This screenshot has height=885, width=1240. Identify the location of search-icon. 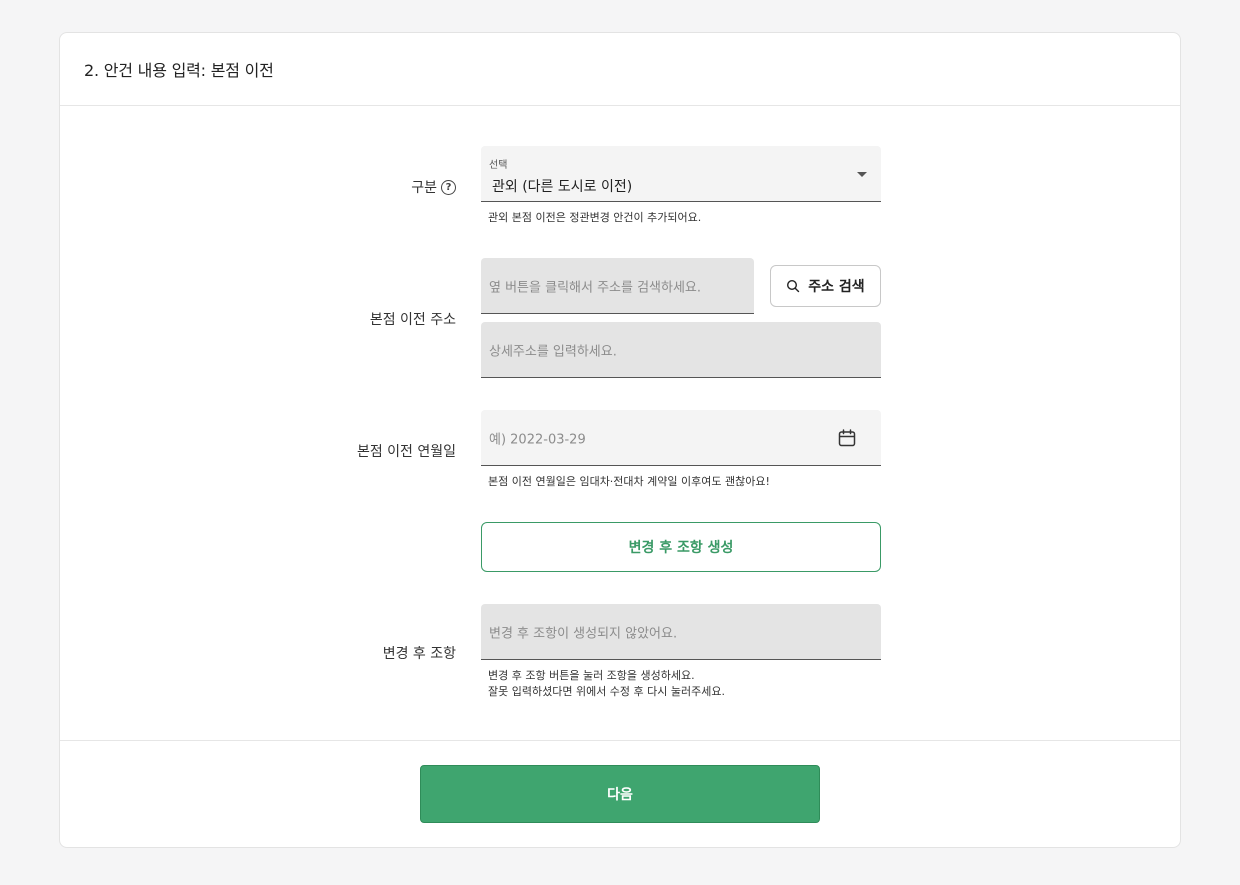
(793, 286).